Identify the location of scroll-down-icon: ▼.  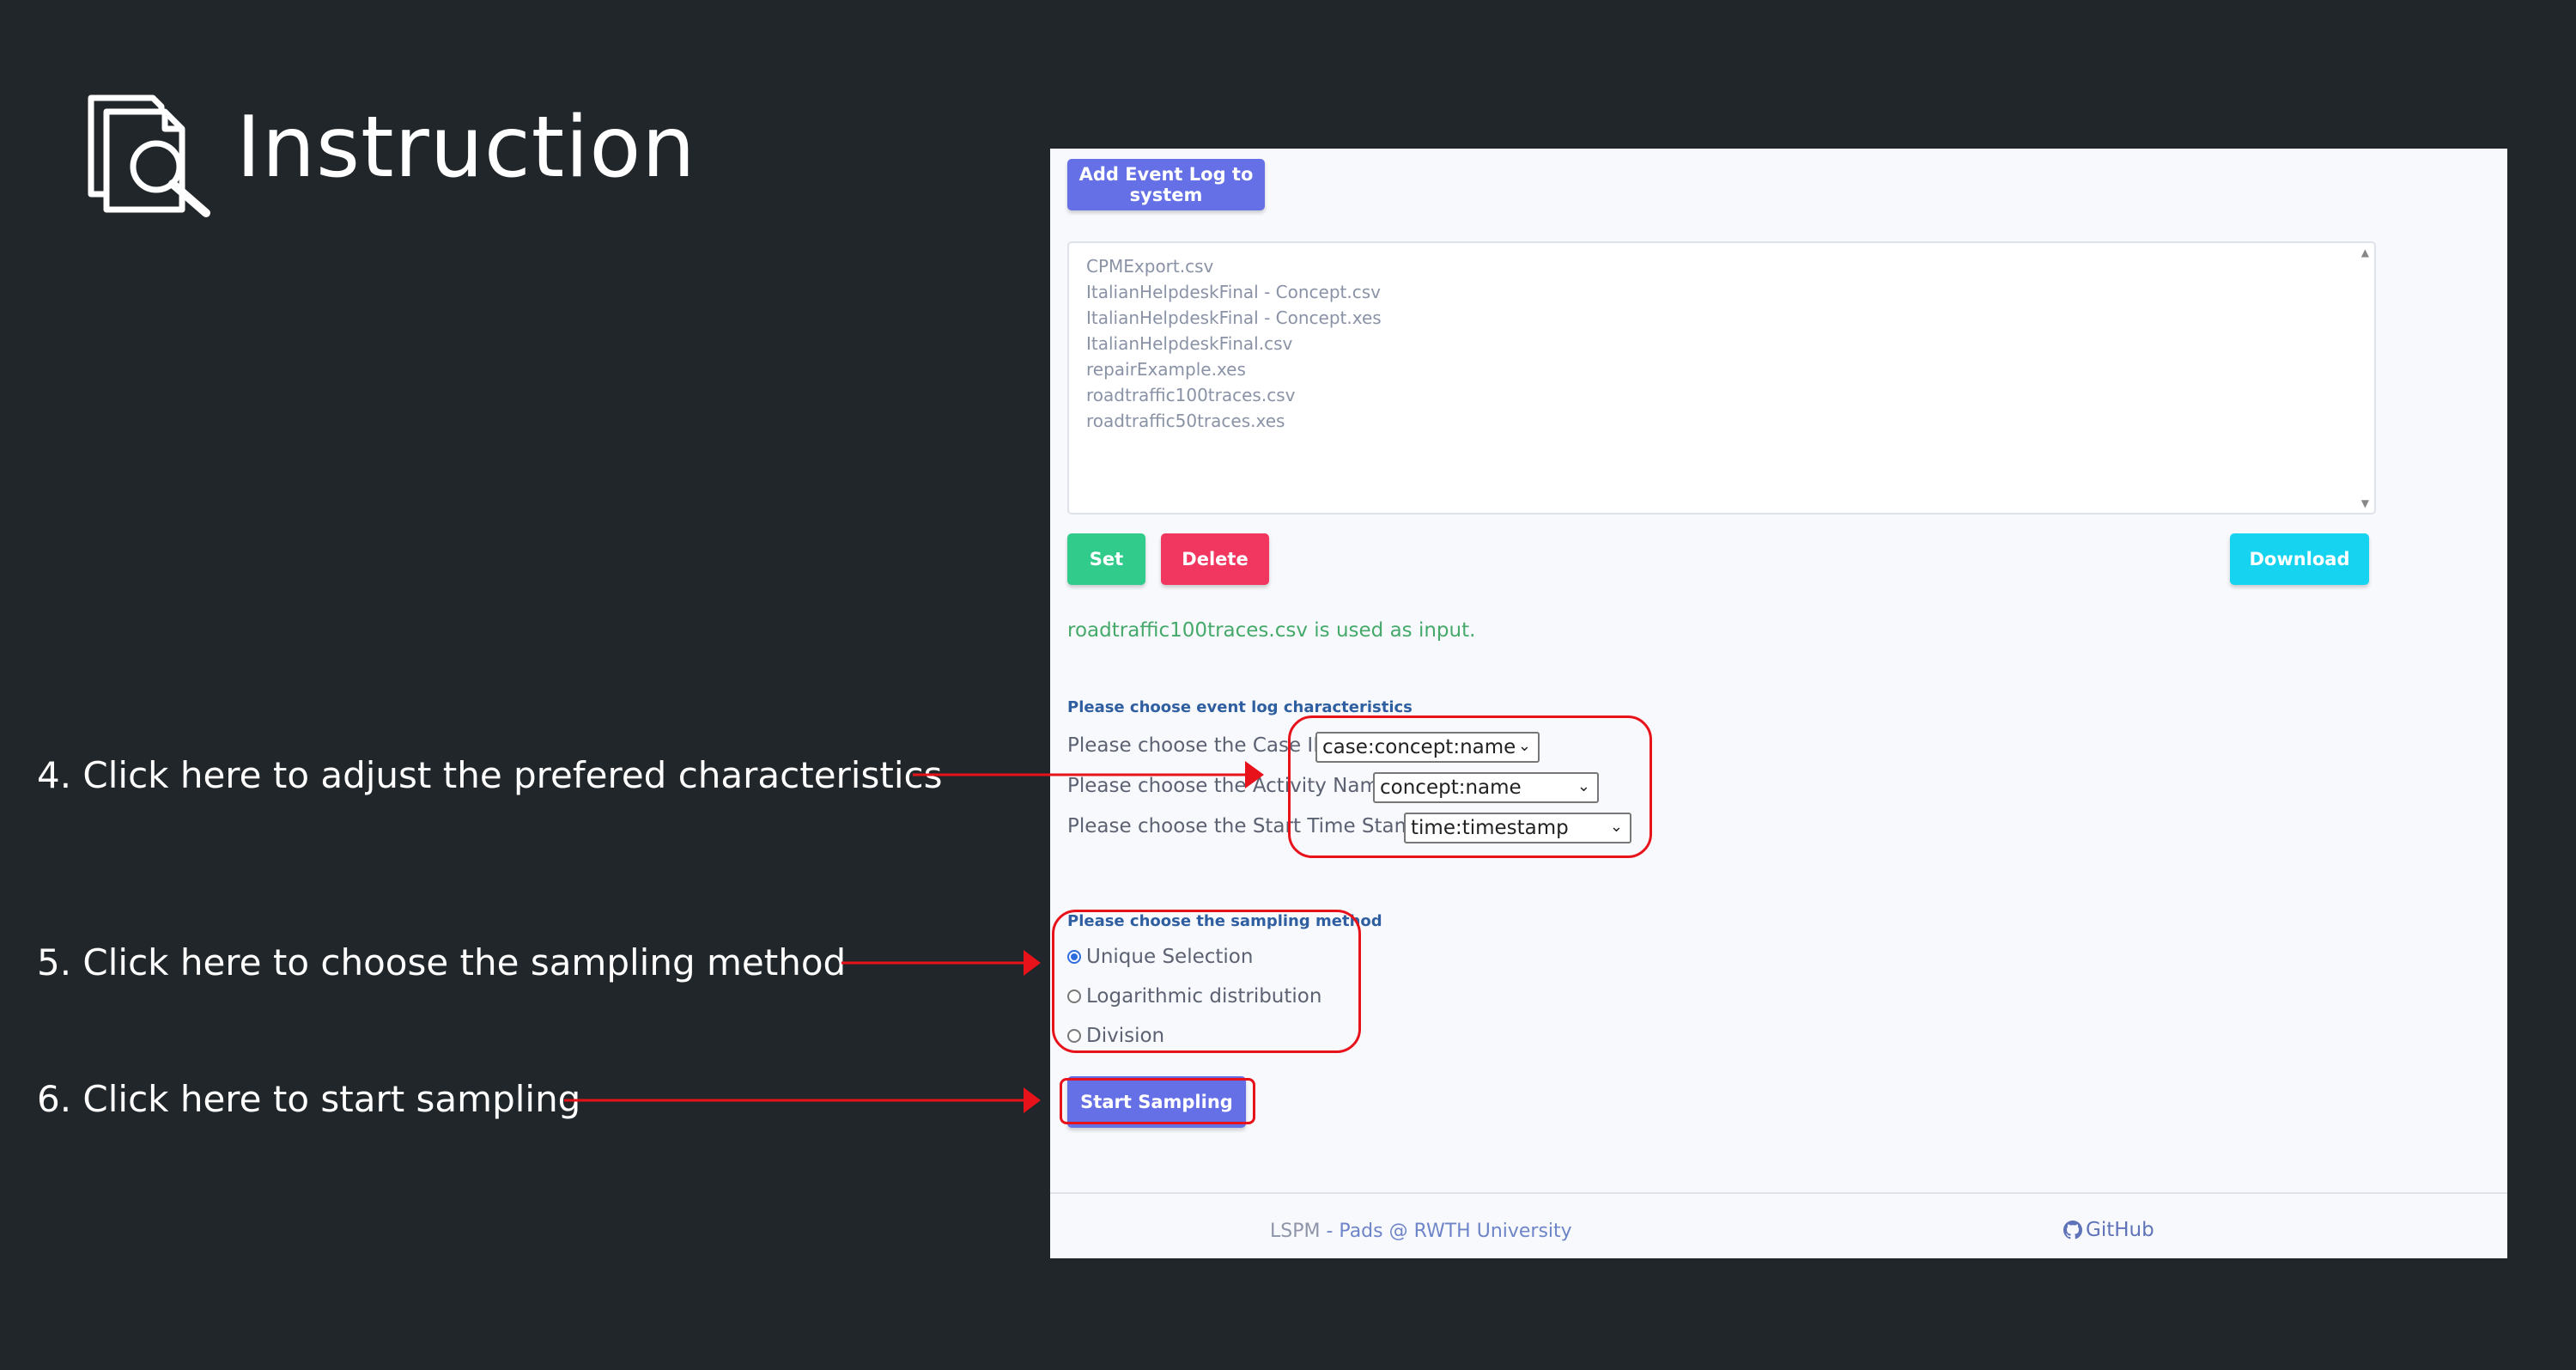
(2365, 503).